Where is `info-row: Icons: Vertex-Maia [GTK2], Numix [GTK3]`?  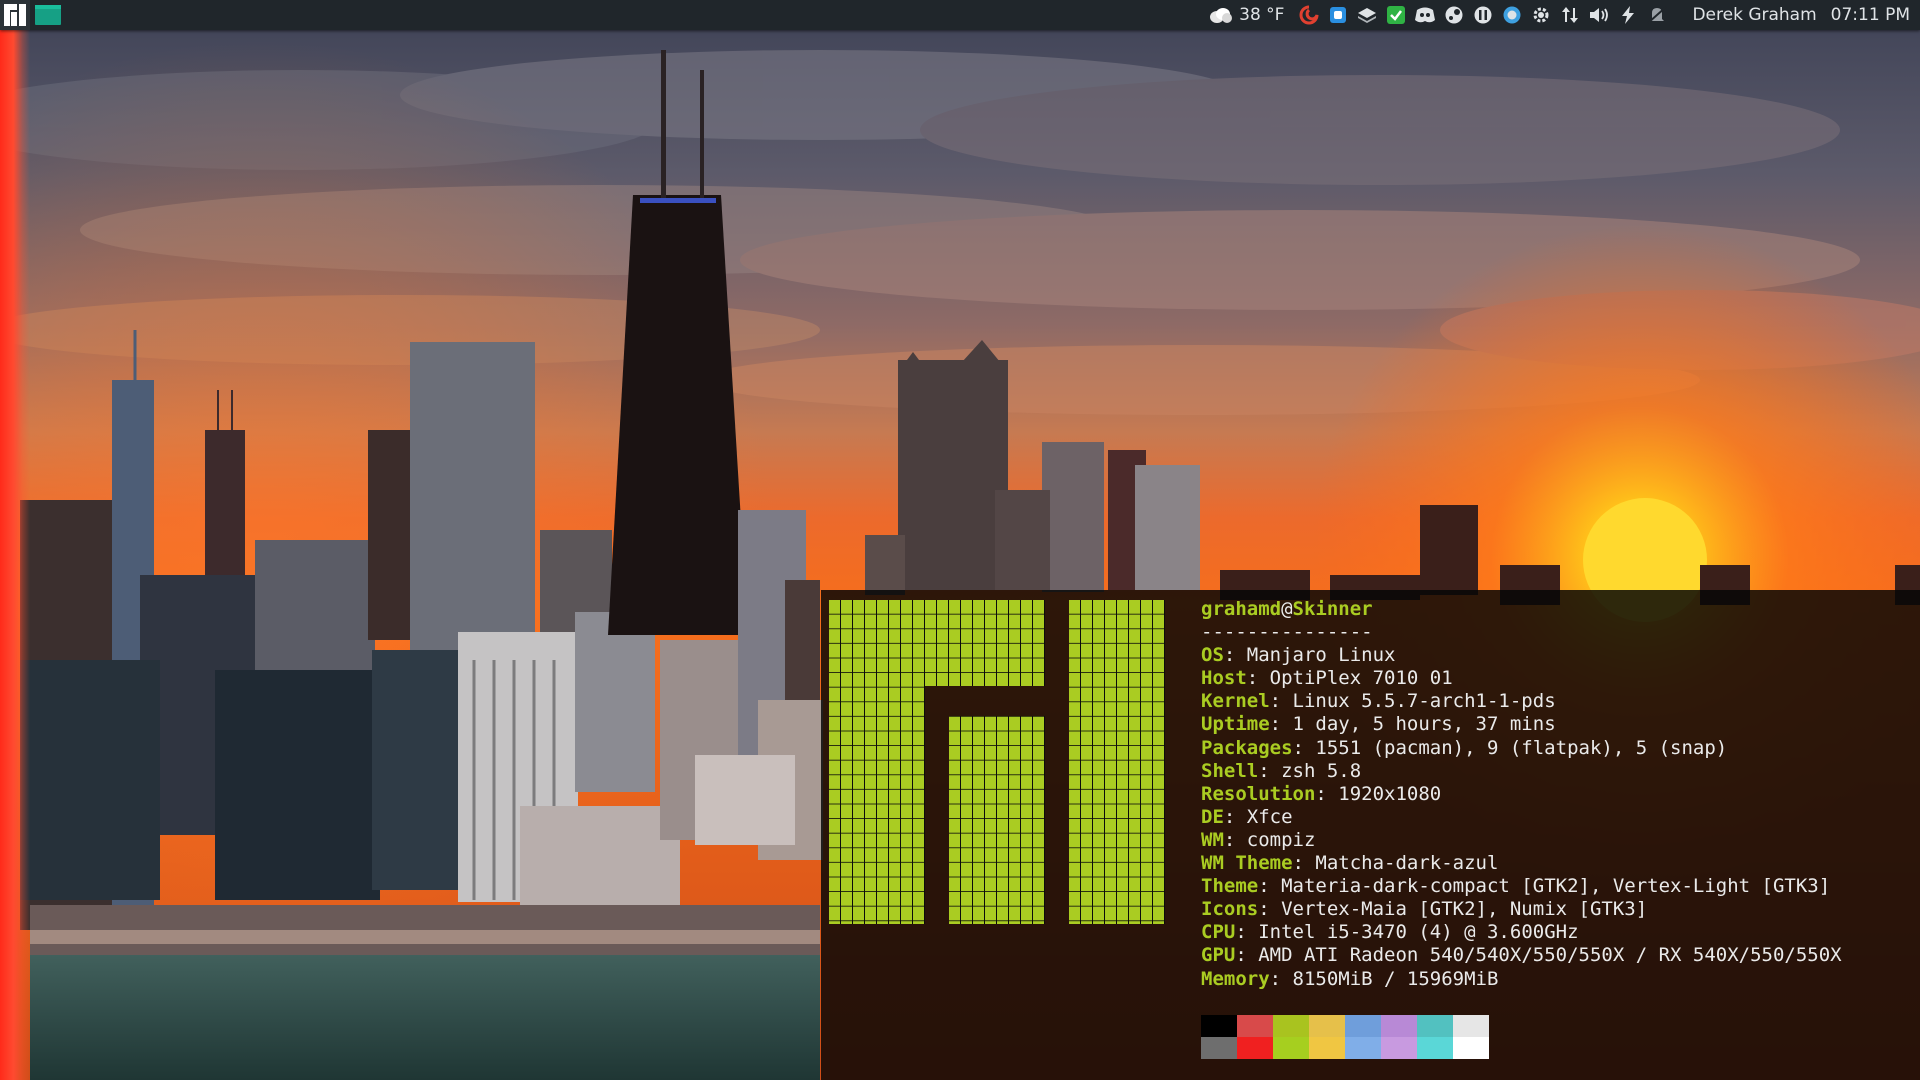
info-row: Icons: Vertex-Maia [GTK2], Numix [GTK3] is located at coordinates (1521, 909).